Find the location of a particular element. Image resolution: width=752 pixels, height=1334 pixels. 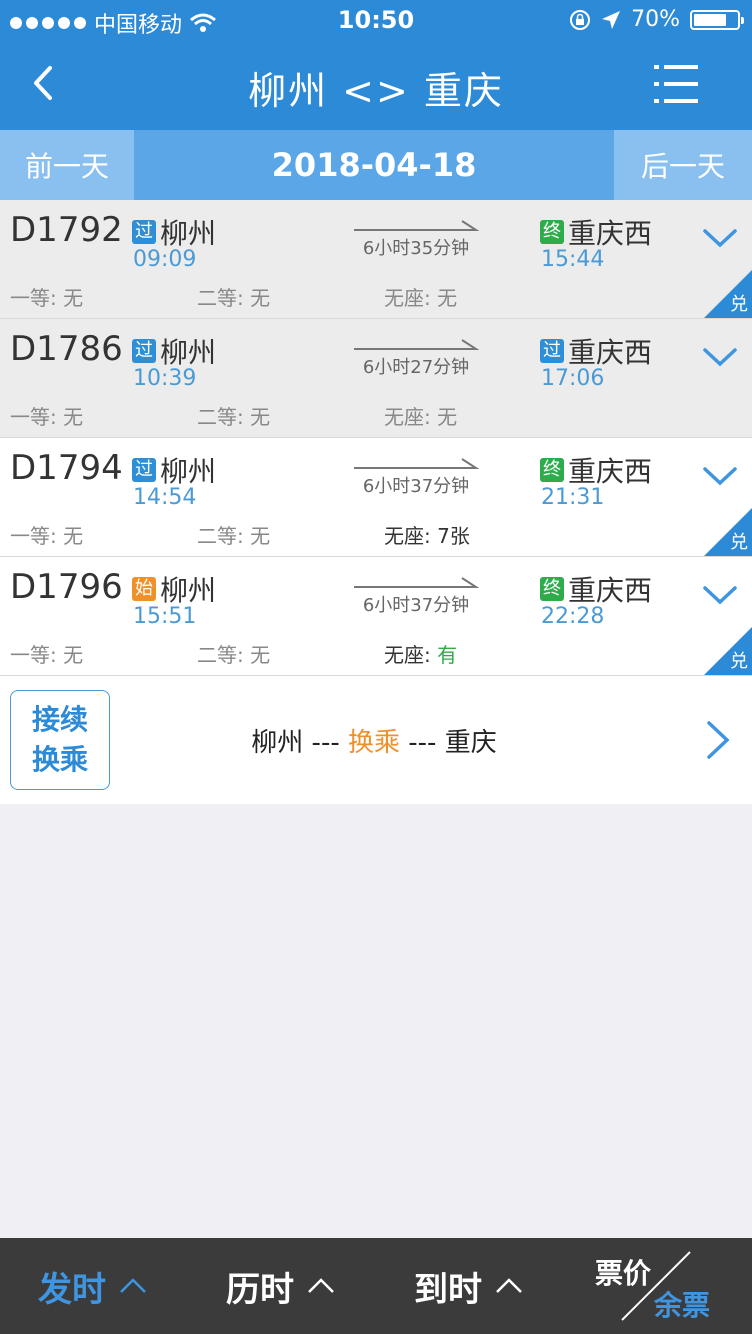

battery-percent: 70% is located at coordinates (655, 19).